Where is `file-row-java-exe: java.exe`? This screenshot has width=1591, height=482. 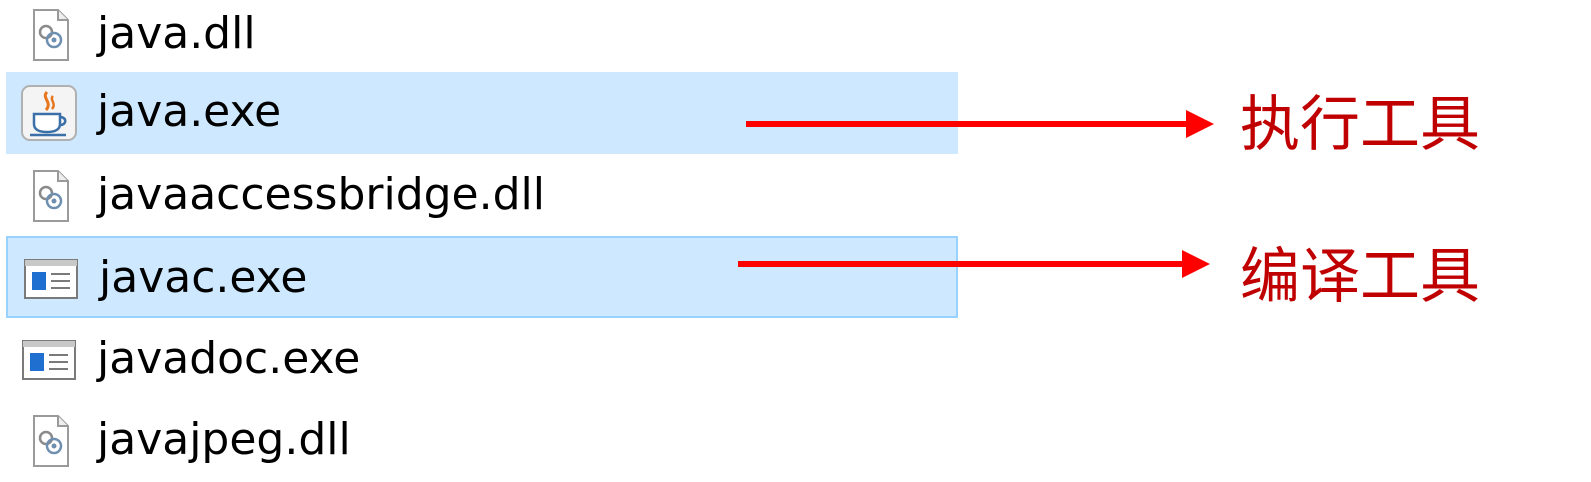
file-row-java-exe: java.exe is located at coordinates (482, 113).